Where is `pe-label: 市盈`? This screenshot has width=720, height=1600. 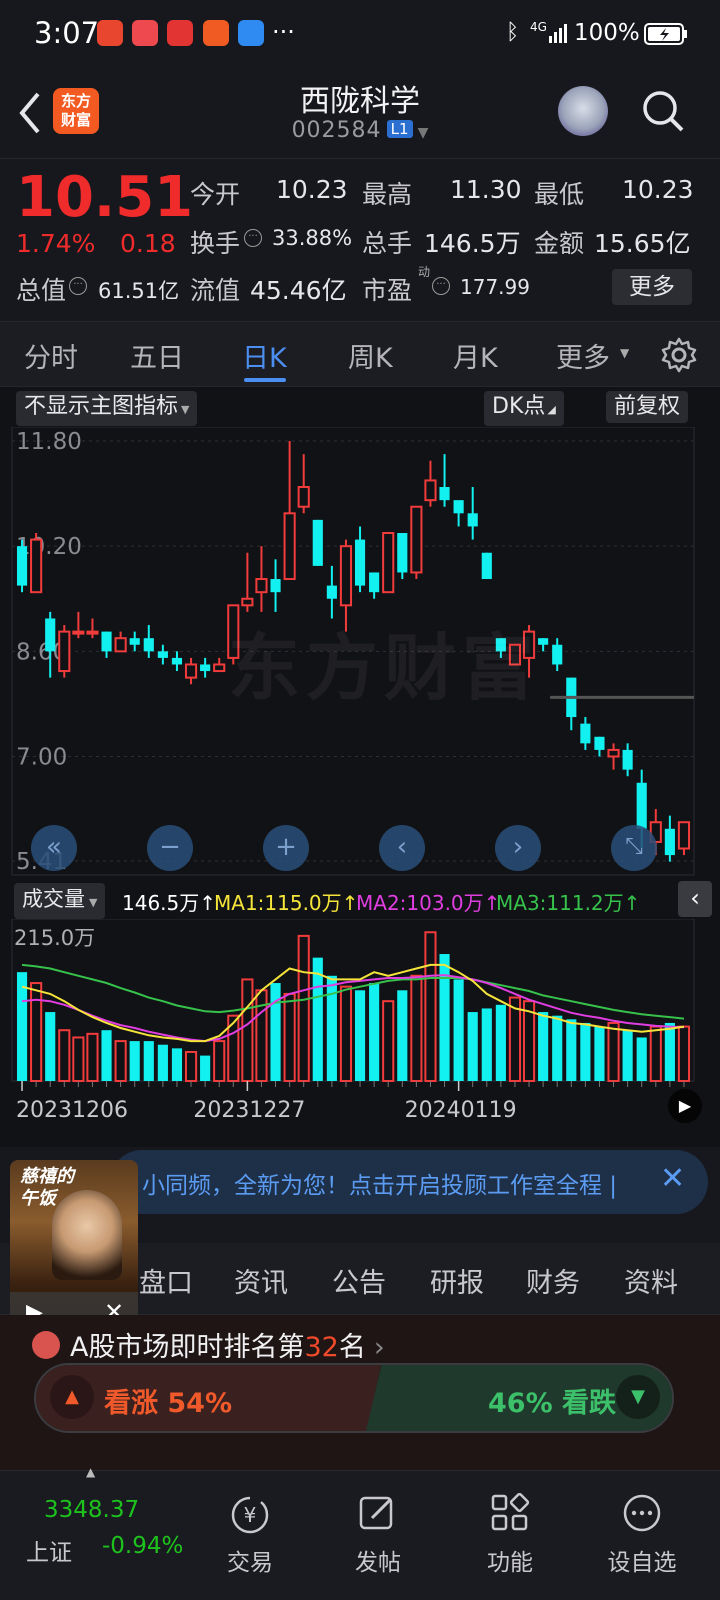 pe-label: 市盈 is located at coordinates (387, 290).